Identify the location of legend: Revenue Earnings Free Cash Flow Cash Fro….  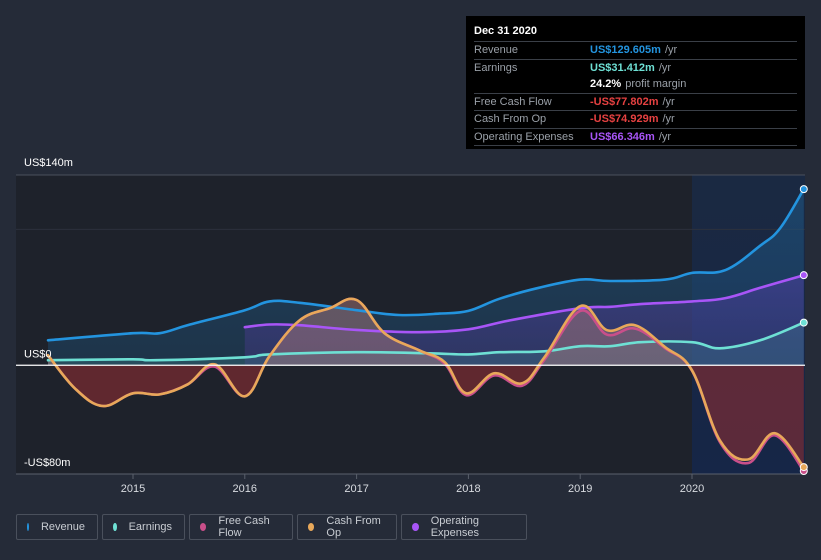
(271, 527).